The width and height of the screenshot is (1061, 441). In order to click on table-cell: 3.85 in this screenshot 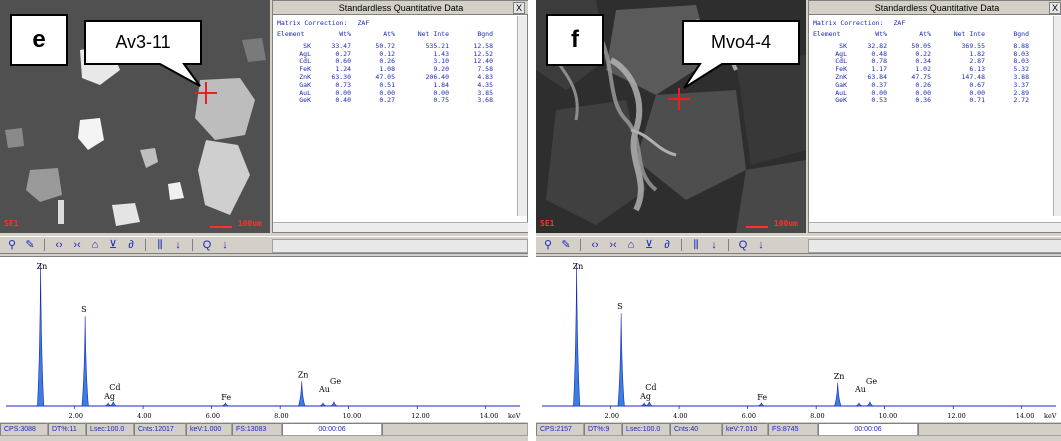, I will do `click(485, 92)`.